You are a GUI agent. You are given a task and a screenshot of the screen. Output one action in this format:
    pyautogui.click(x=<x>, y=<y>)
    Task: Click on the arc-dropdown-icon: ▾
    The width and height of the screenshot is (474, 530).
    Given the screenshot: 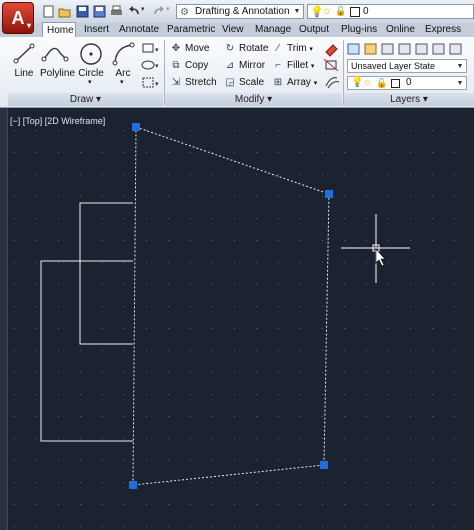 What is the action you would take?
    pyautogui.click(x=122, y=82)
    